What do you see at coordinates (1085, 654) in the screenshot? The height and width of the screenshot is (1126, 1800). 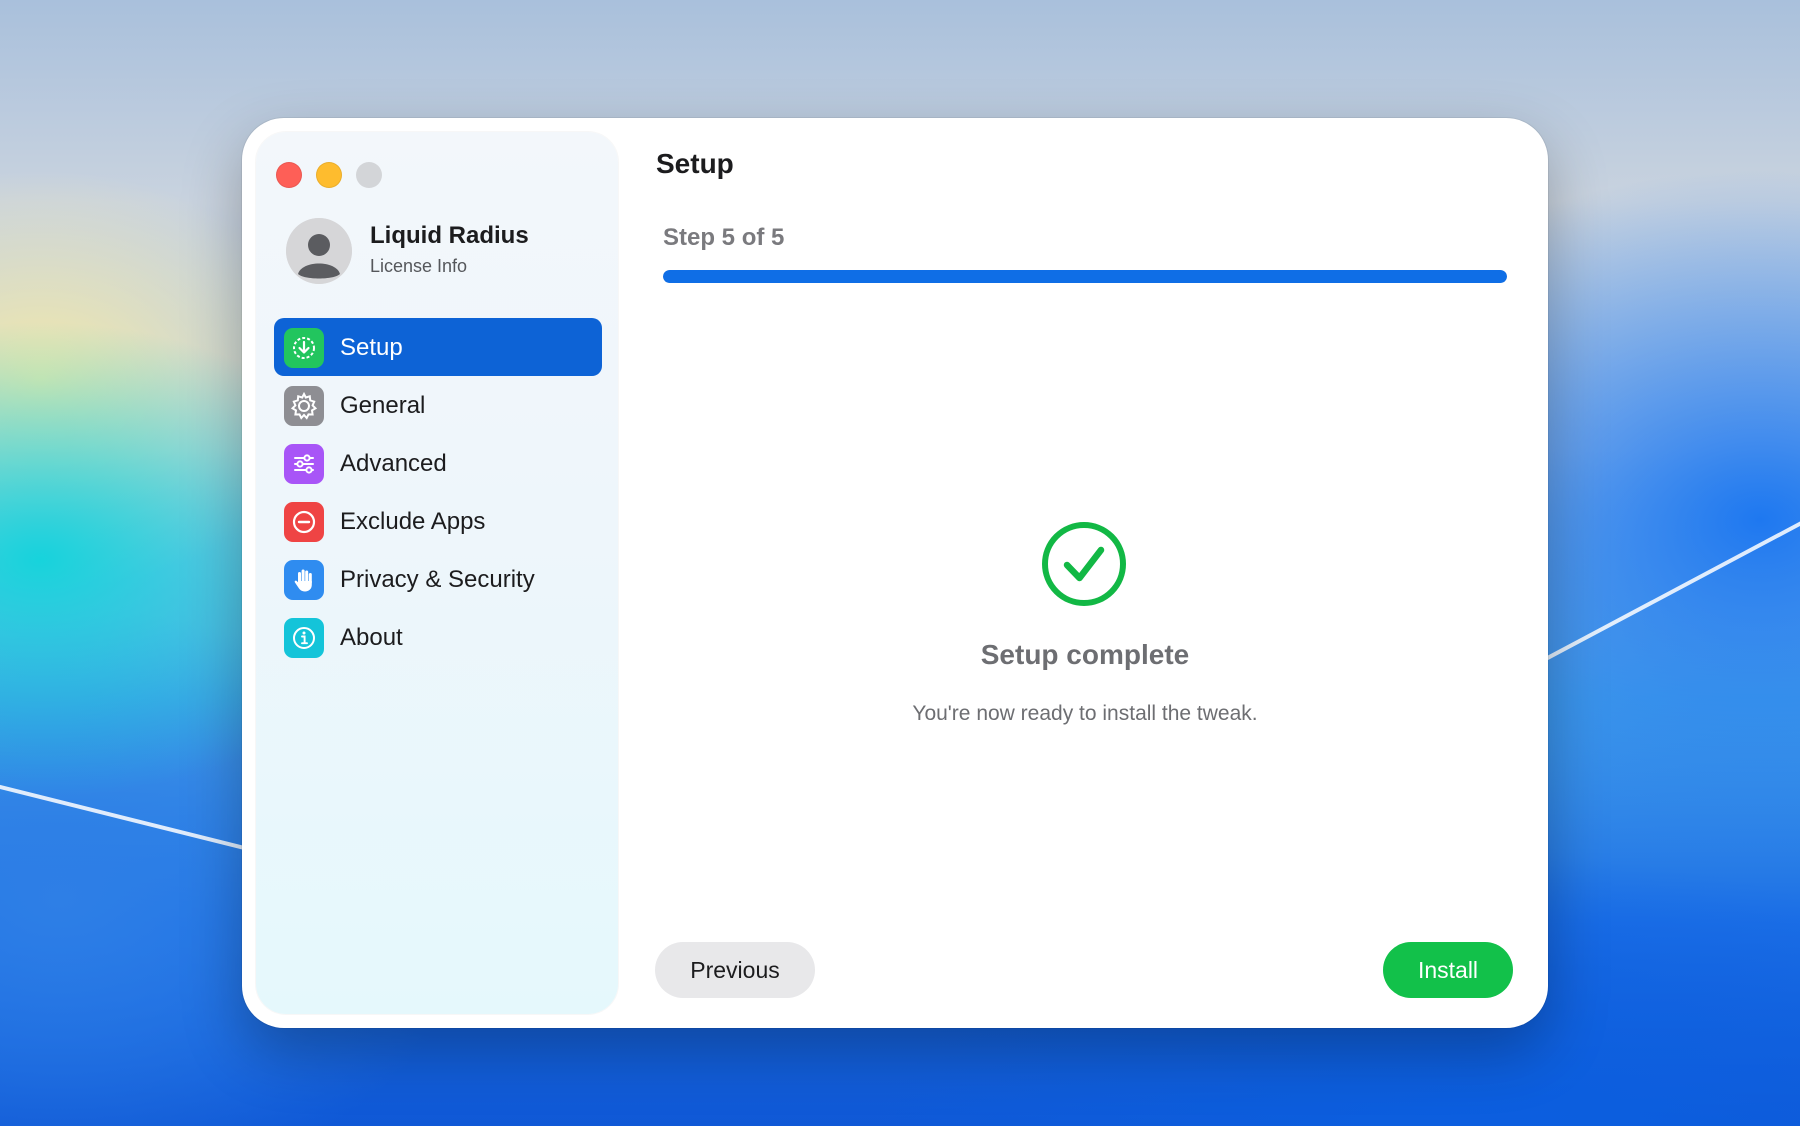 I see `setup-complete-heading: Setup complete` at bounding box center [1085, 654].